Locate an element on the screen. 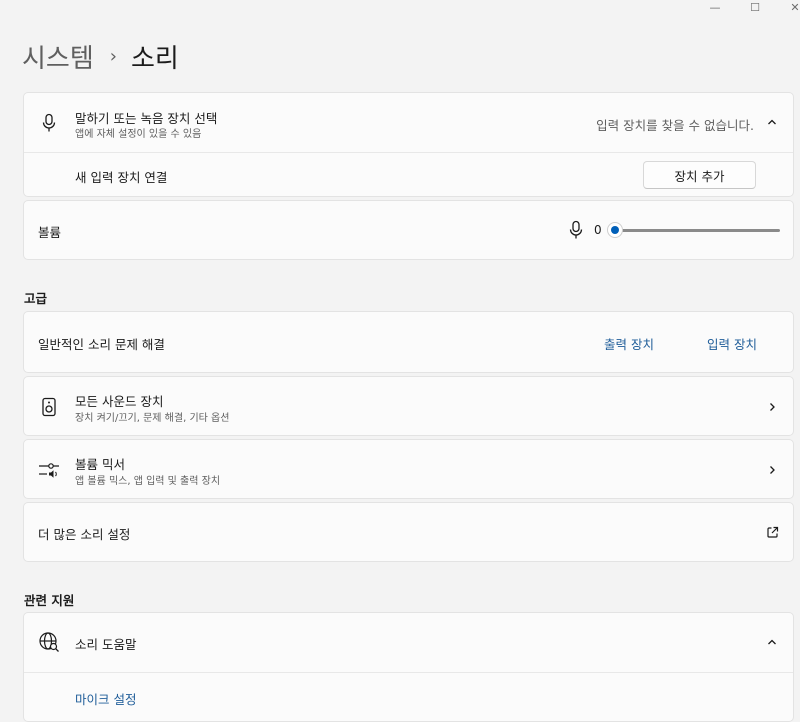  sound-help-header: 소리 도움말 is located at coordinates (408, 642).